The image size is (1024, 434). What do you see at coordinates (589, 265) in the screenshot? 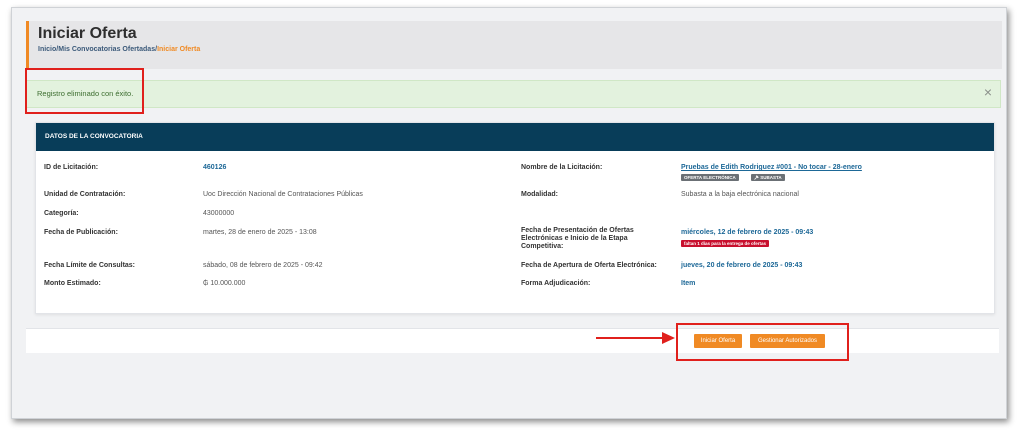
I see `field-label-apertura: Fecha de Apertura de Oferta Electrónica:` at bounding box center [589, 265].